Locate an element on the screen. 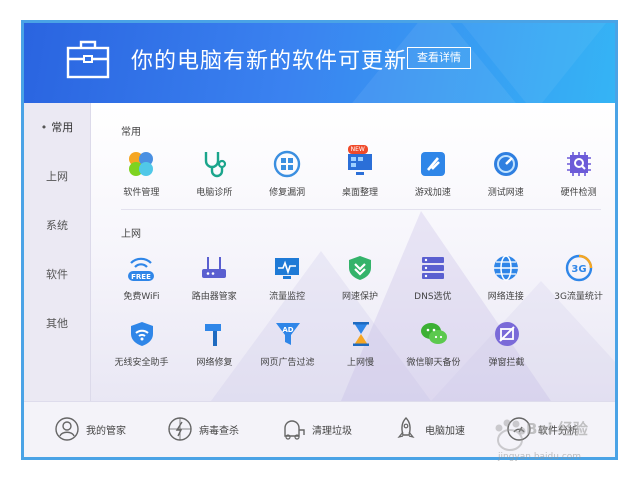  tool-label: 硬件检测 is located at coordinates (578, 193).